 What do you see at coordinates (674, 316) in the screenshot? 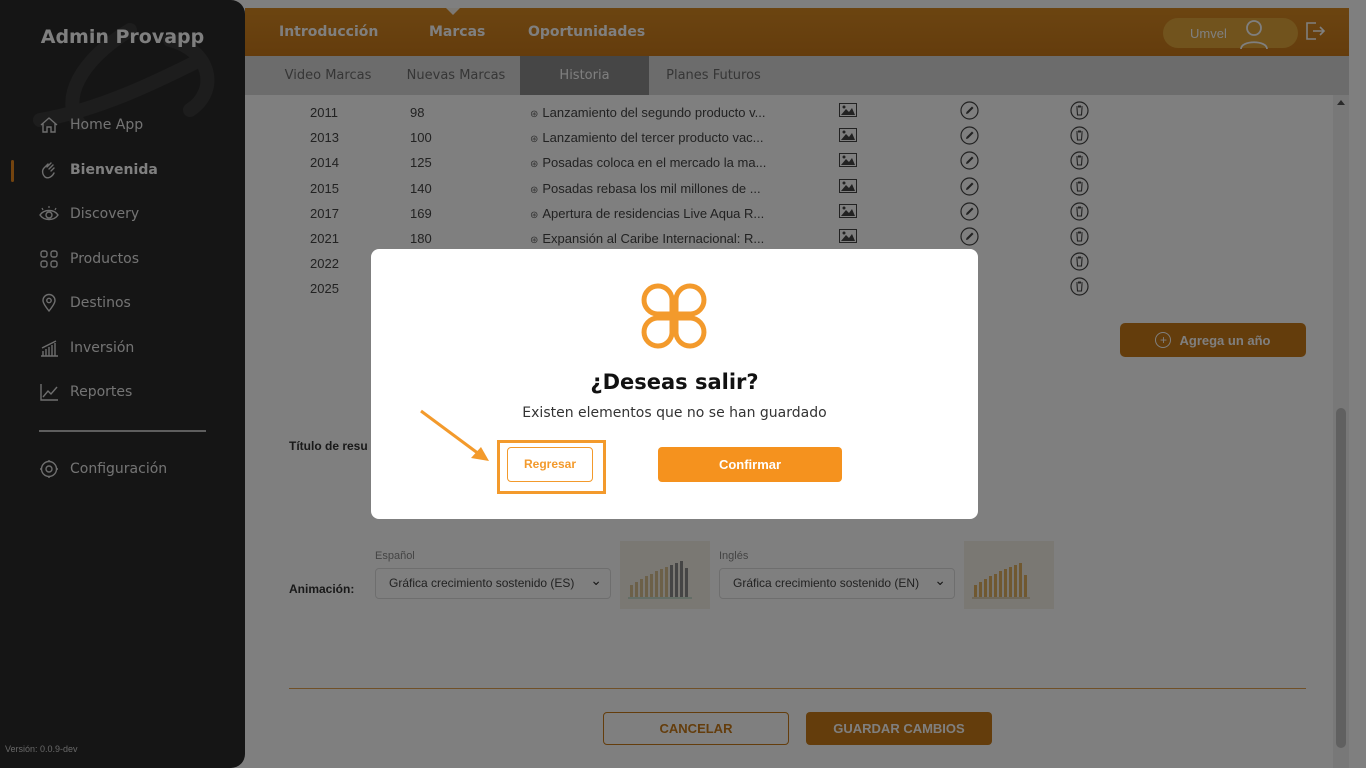
I see `clover-logo-icon` at bounding box center [674, 316].